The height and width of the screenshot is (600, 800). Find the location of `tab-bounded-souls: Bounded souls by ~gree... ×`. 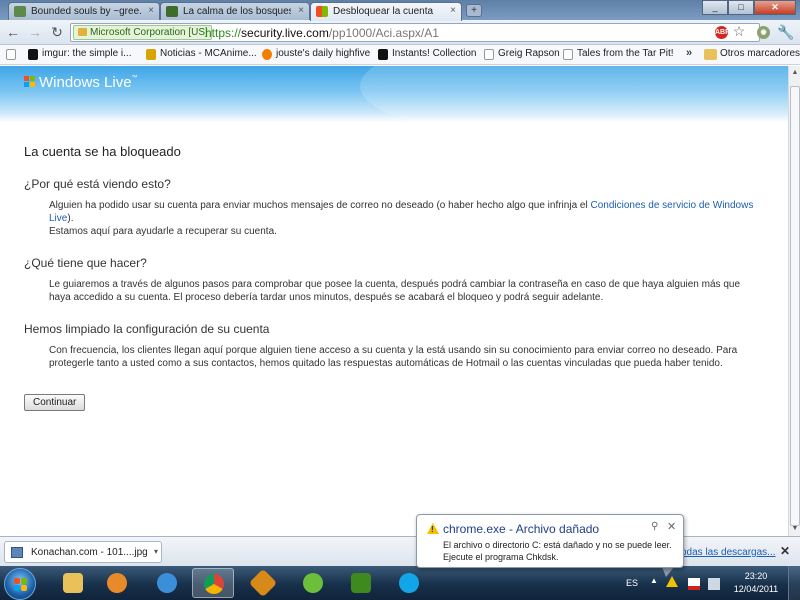

tab-bounded-souls: Bounded souls by ~gree... × is located at coordinates (84, 11).